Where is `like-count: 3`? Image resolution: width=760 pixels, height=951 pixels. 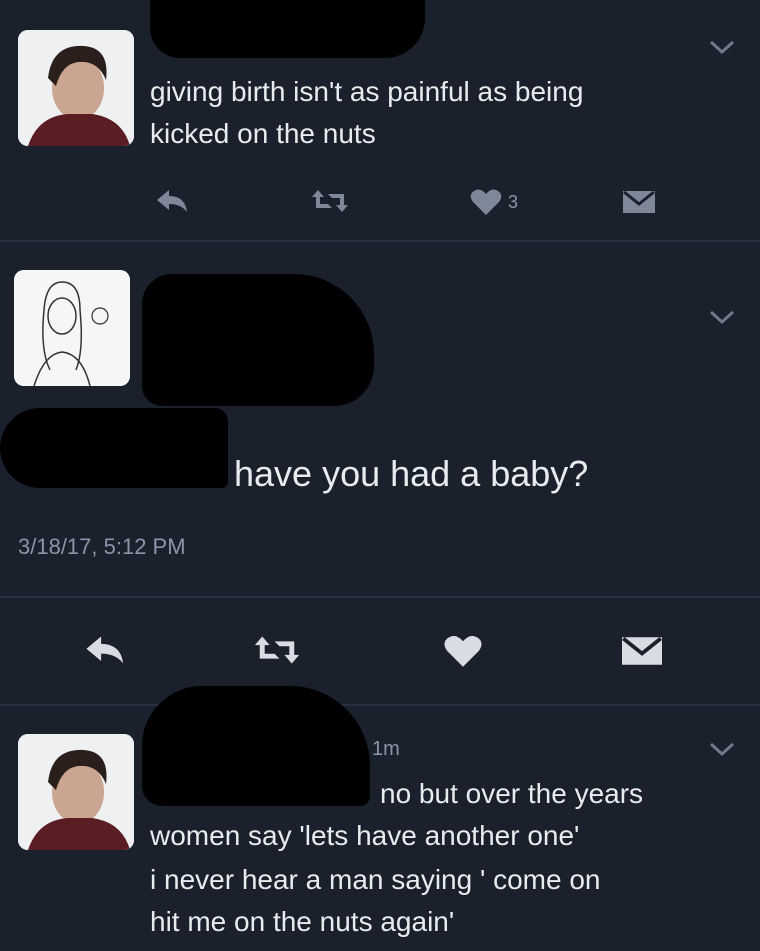 like-count: 3 is located at coordinates (513, 201).